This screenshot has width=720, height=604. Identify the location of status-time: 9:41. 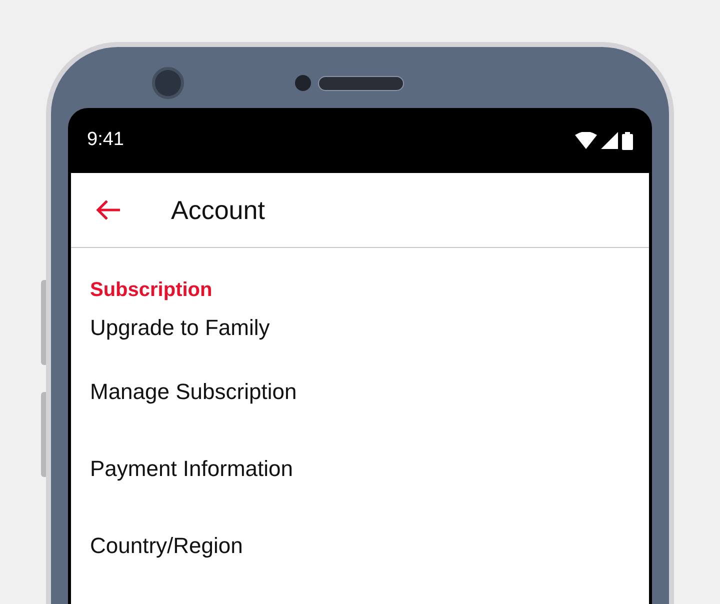
(105, 140).